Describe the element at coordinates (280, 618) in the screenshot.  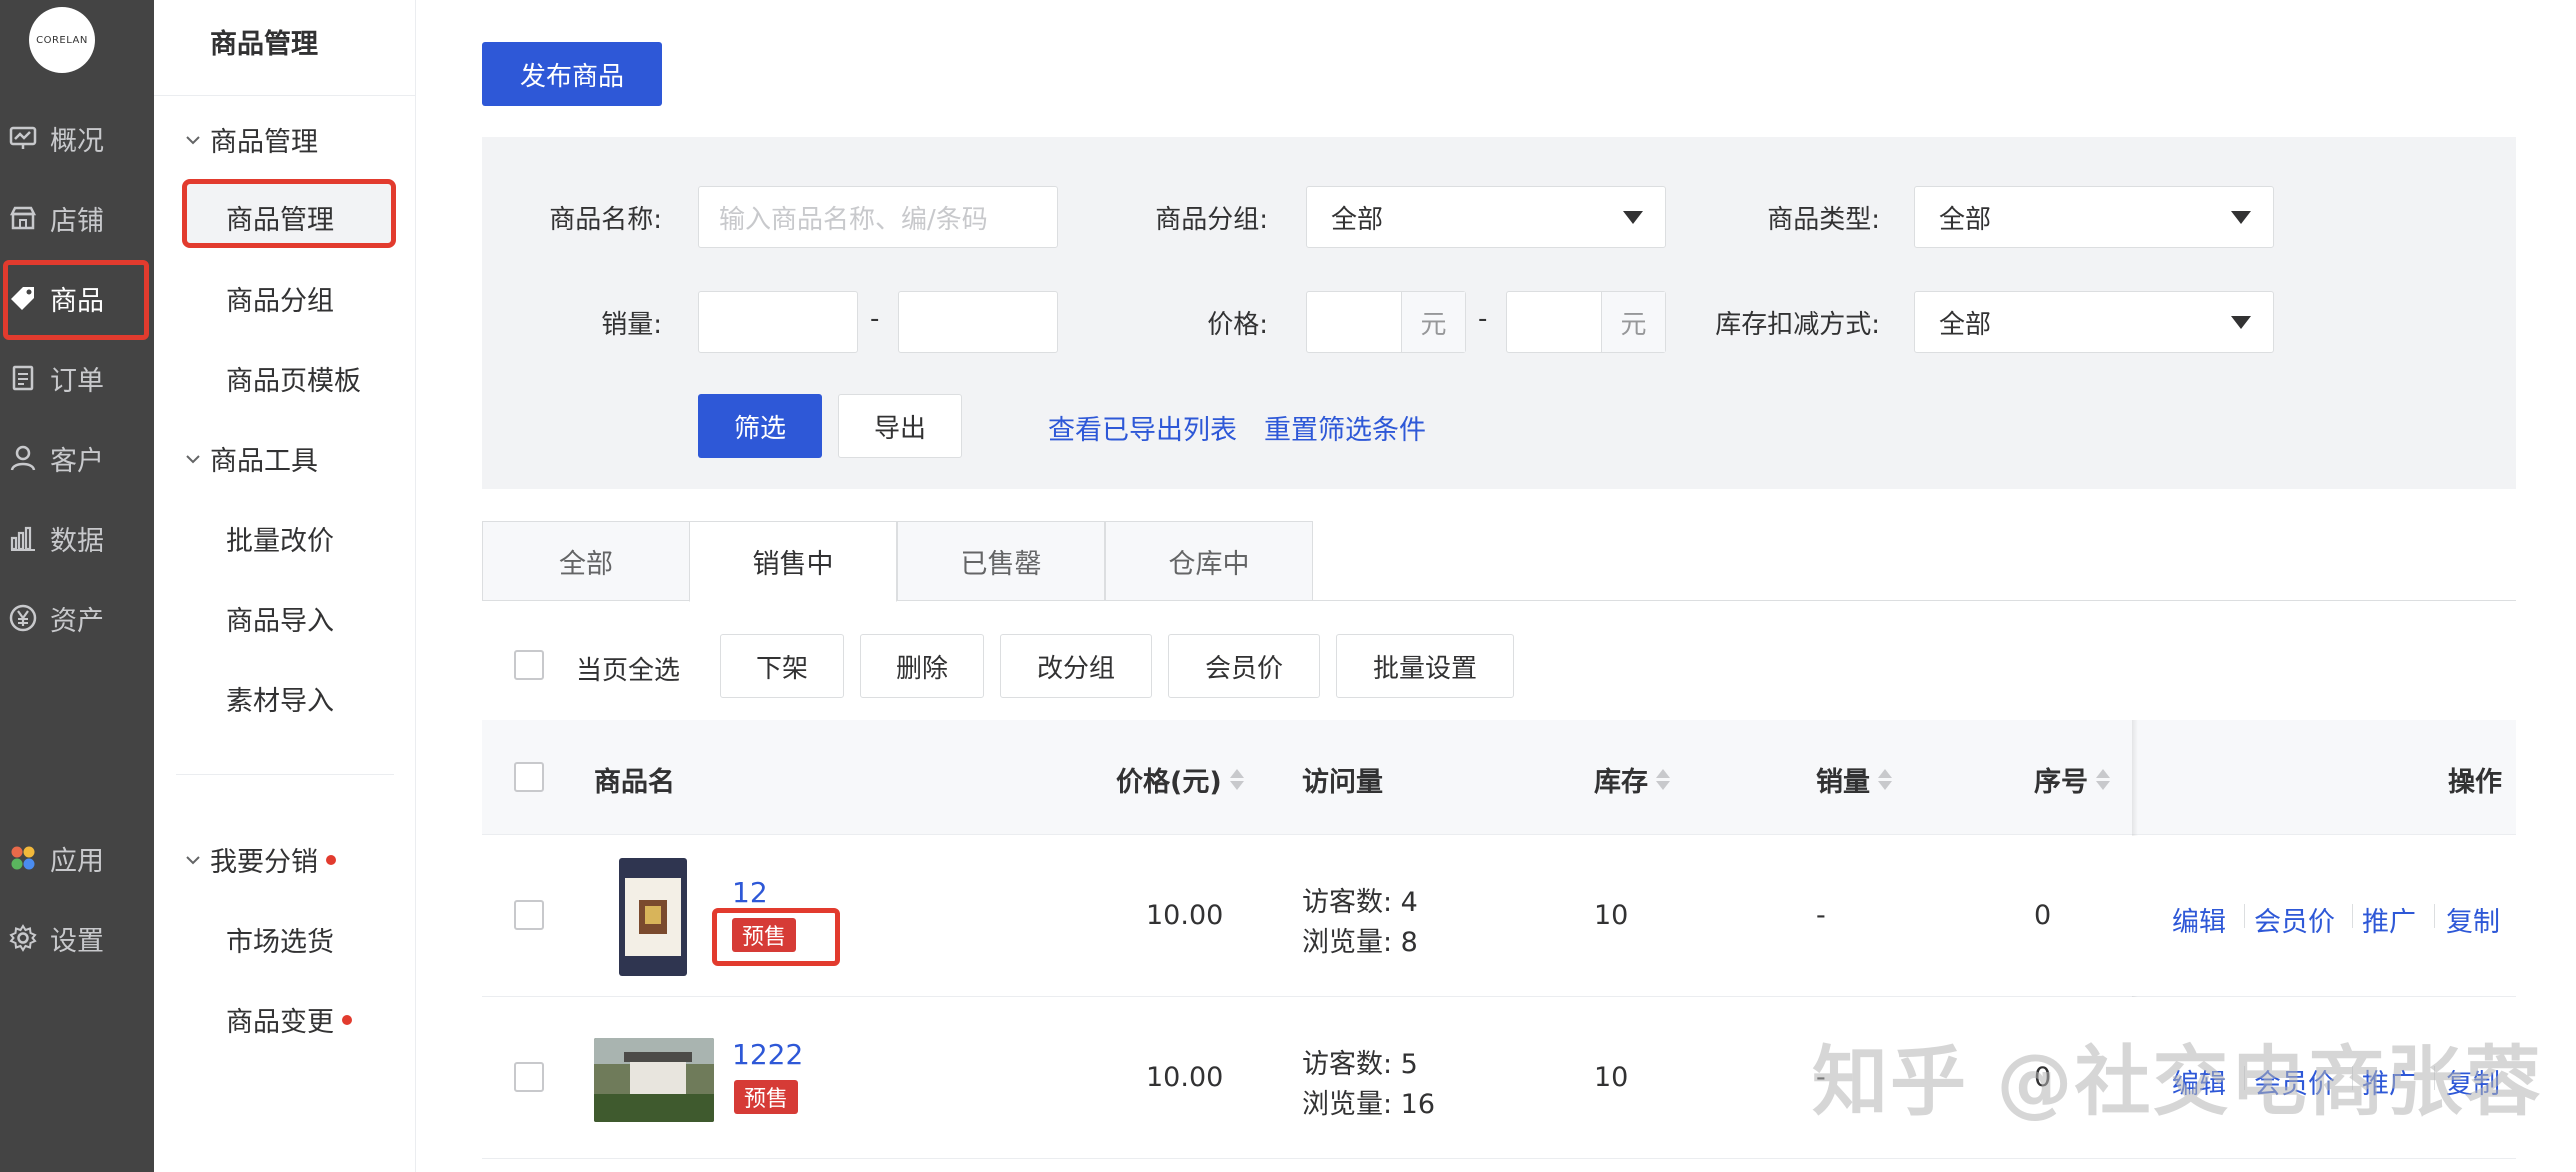
I see `sidebar-item-product-import: 商品导入` at that location.